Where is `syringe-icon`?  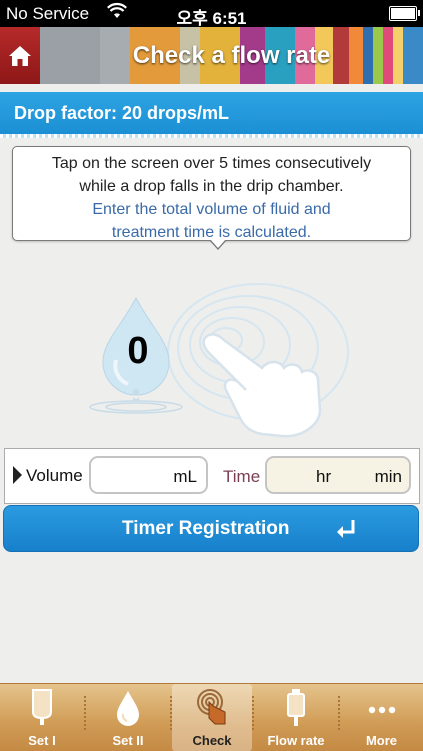 syringe-icon is located at coordinates (296, 707).